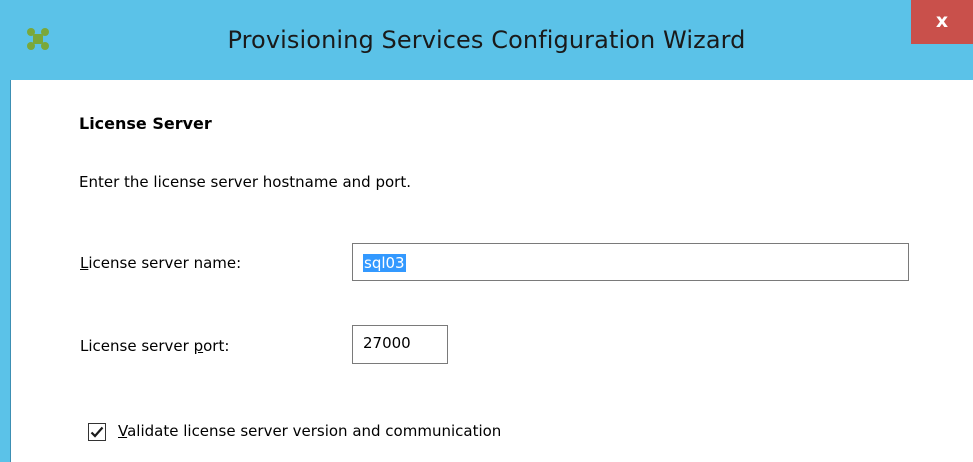 The image size is (973, 462). I want to click on mnemonic-p: p, so click(198, 346).